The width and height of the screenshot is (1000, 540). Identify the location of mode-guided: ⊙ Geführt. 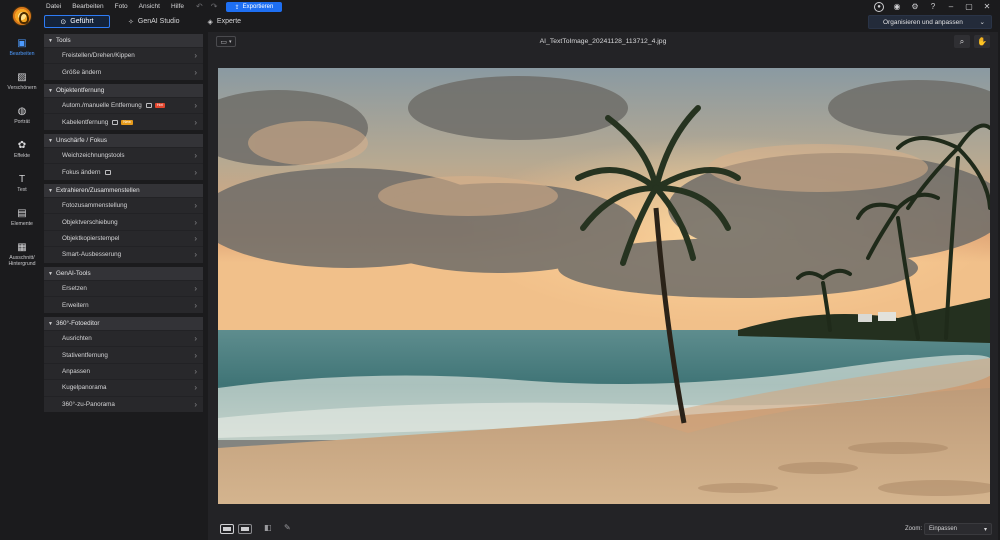
(77, 21).